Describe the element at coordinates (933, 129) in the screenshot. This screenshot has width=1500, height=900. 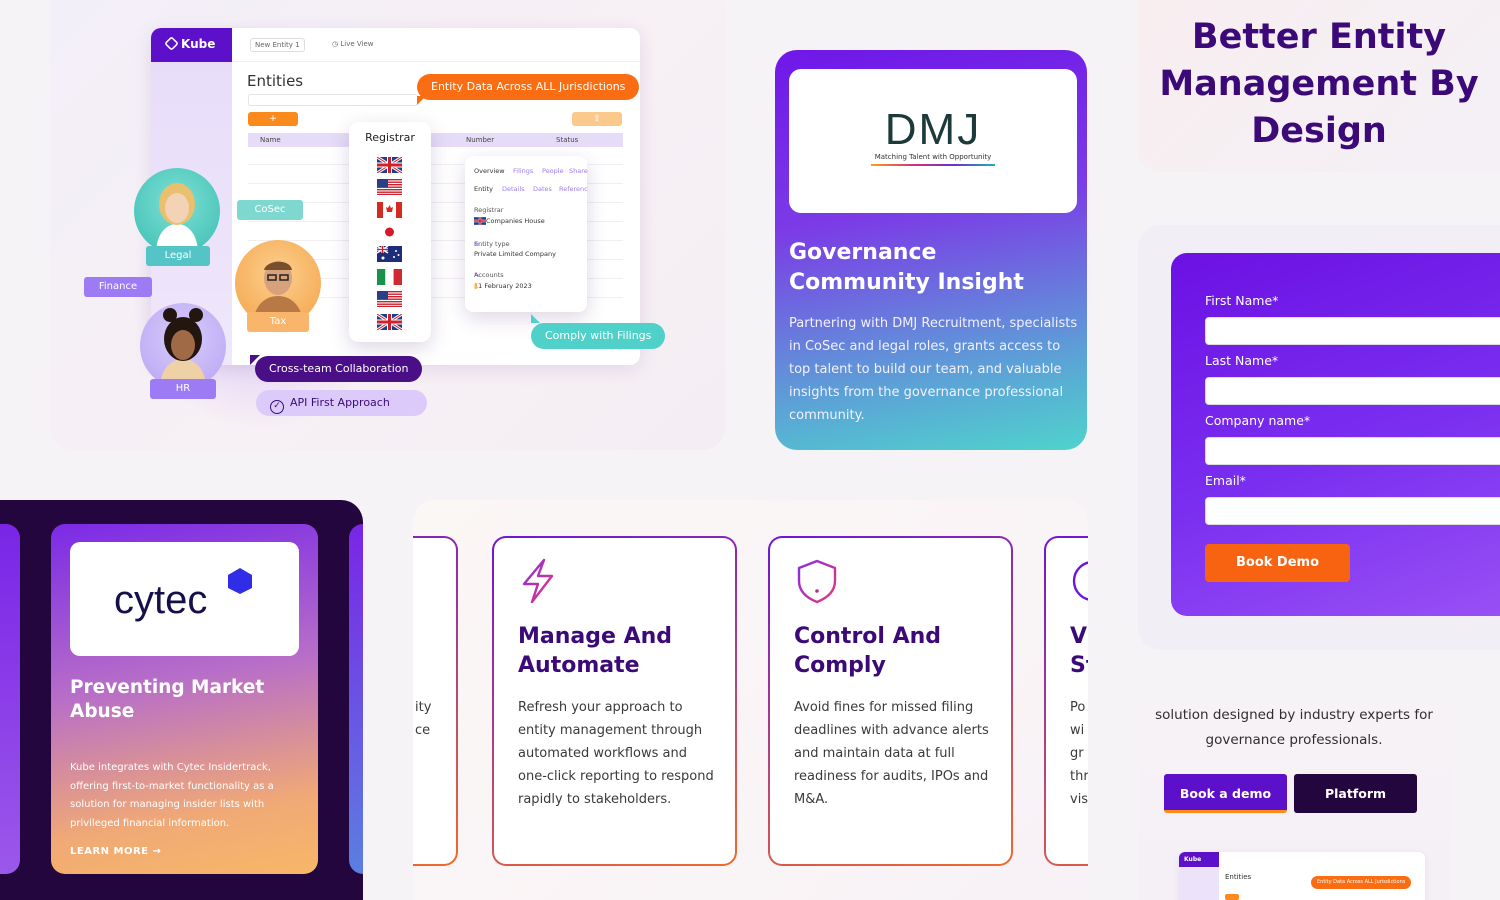
I see `dmj-logo-text: DMJ` at that location.